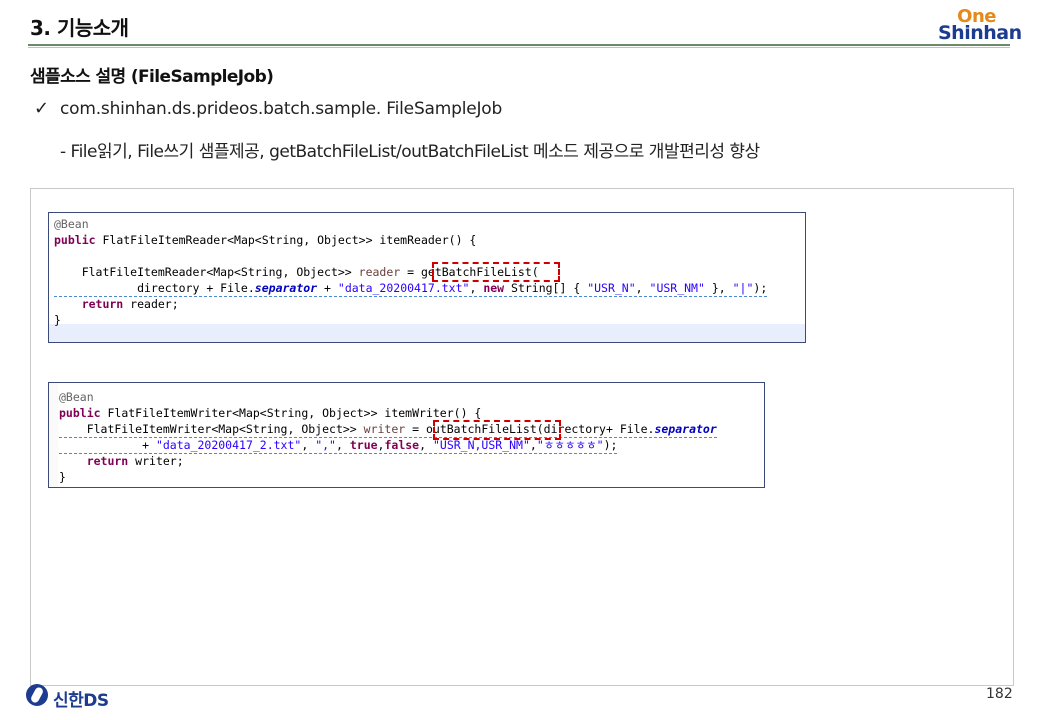 This screenshot has height=720, width=1040. I want to click on highlight-box-outbatchfilelist, so click(497, 430).